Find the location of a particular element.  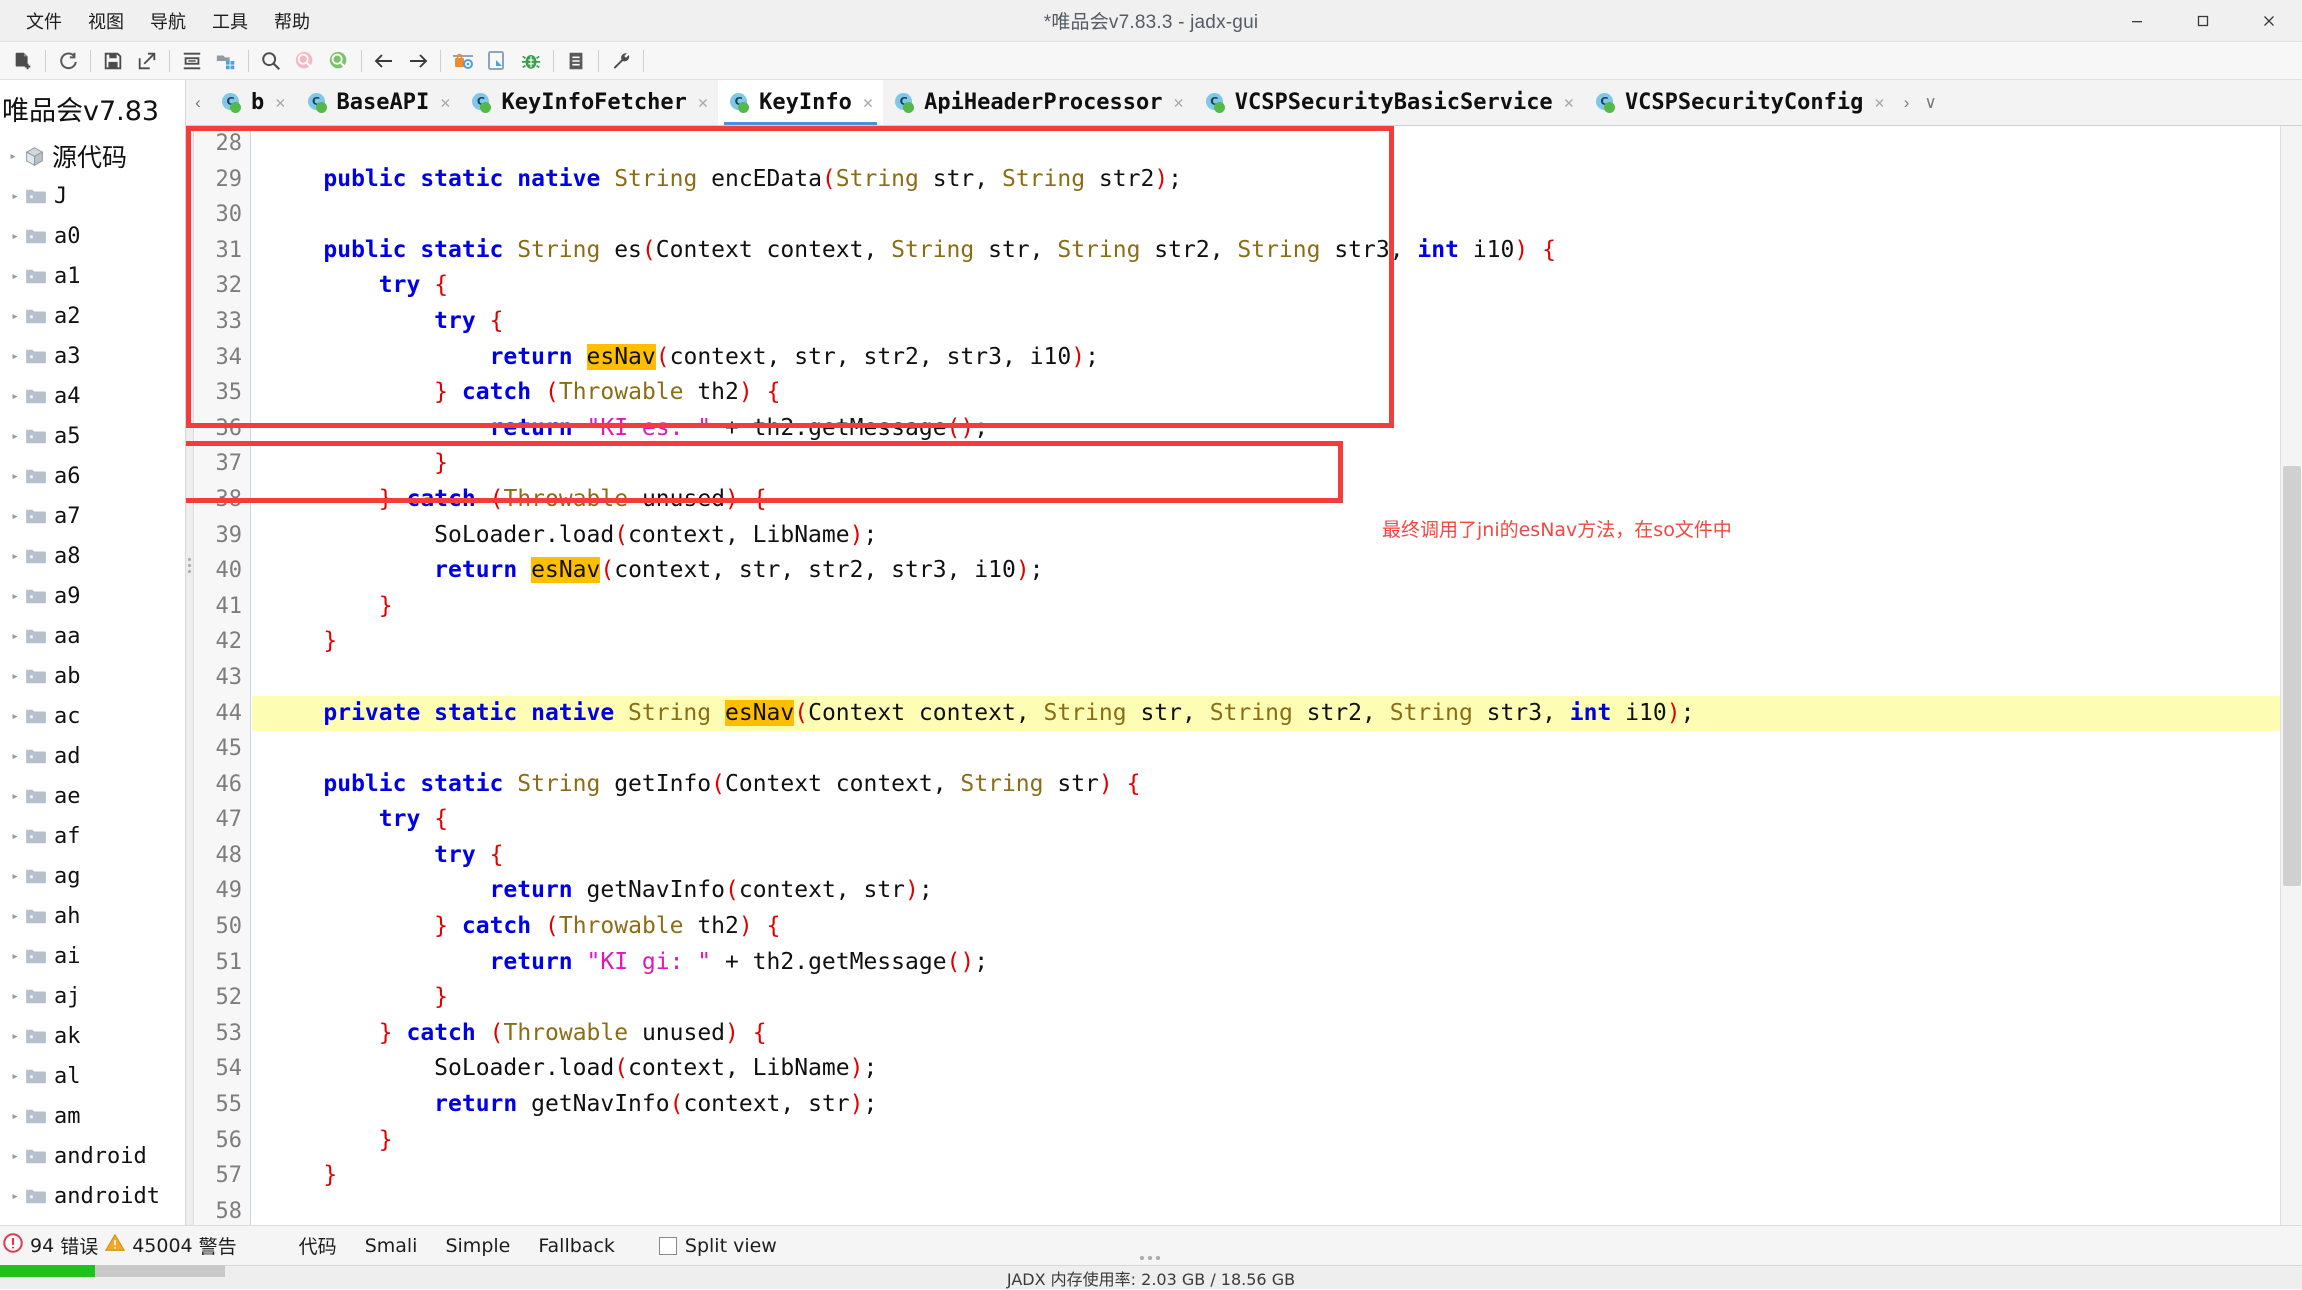

fold-strip is located at coordinates (190, 675).